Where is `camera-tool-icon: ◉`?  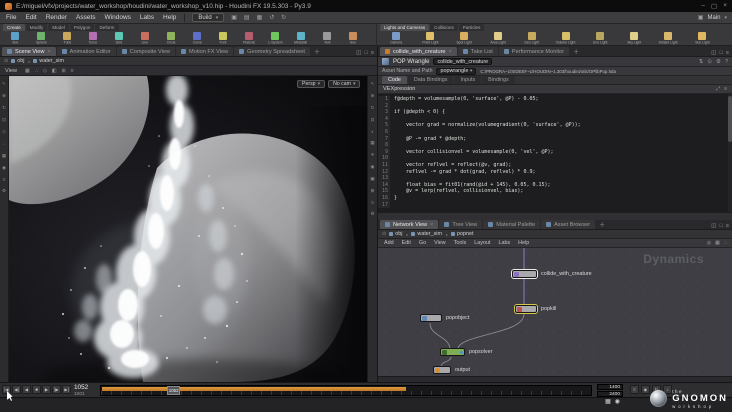 camera-tool-icon: ◉ is located at coordinates (4, 168).